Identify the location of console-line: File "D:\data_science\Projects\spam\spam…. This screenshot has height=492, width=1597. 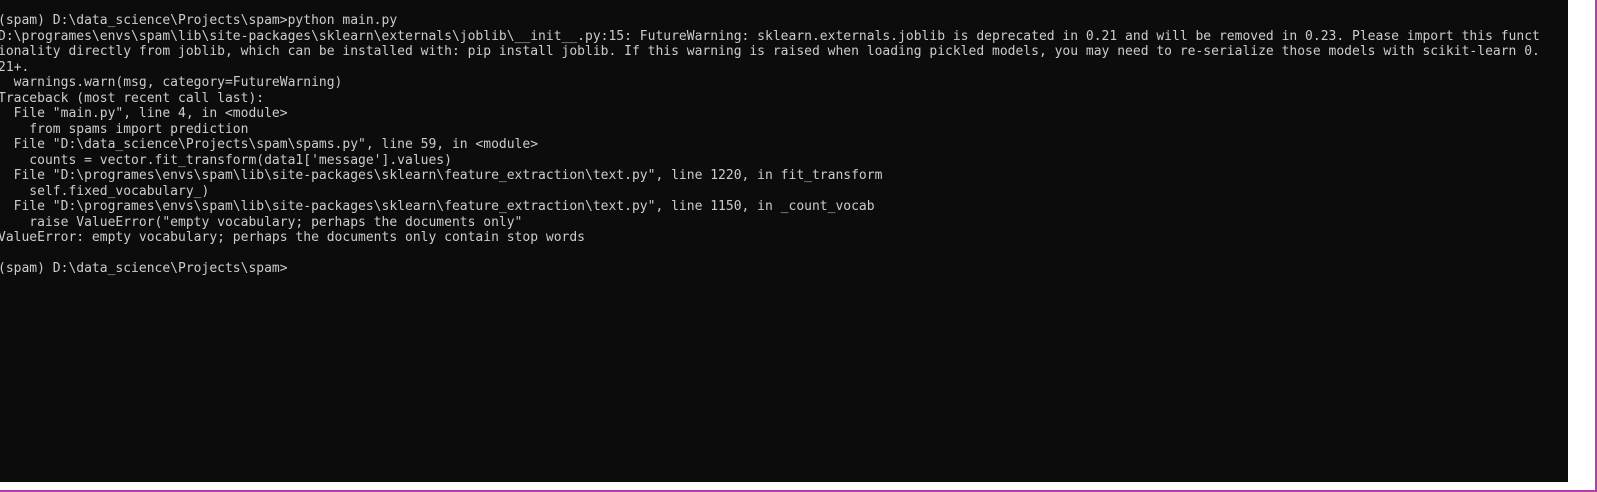
(269, 144).